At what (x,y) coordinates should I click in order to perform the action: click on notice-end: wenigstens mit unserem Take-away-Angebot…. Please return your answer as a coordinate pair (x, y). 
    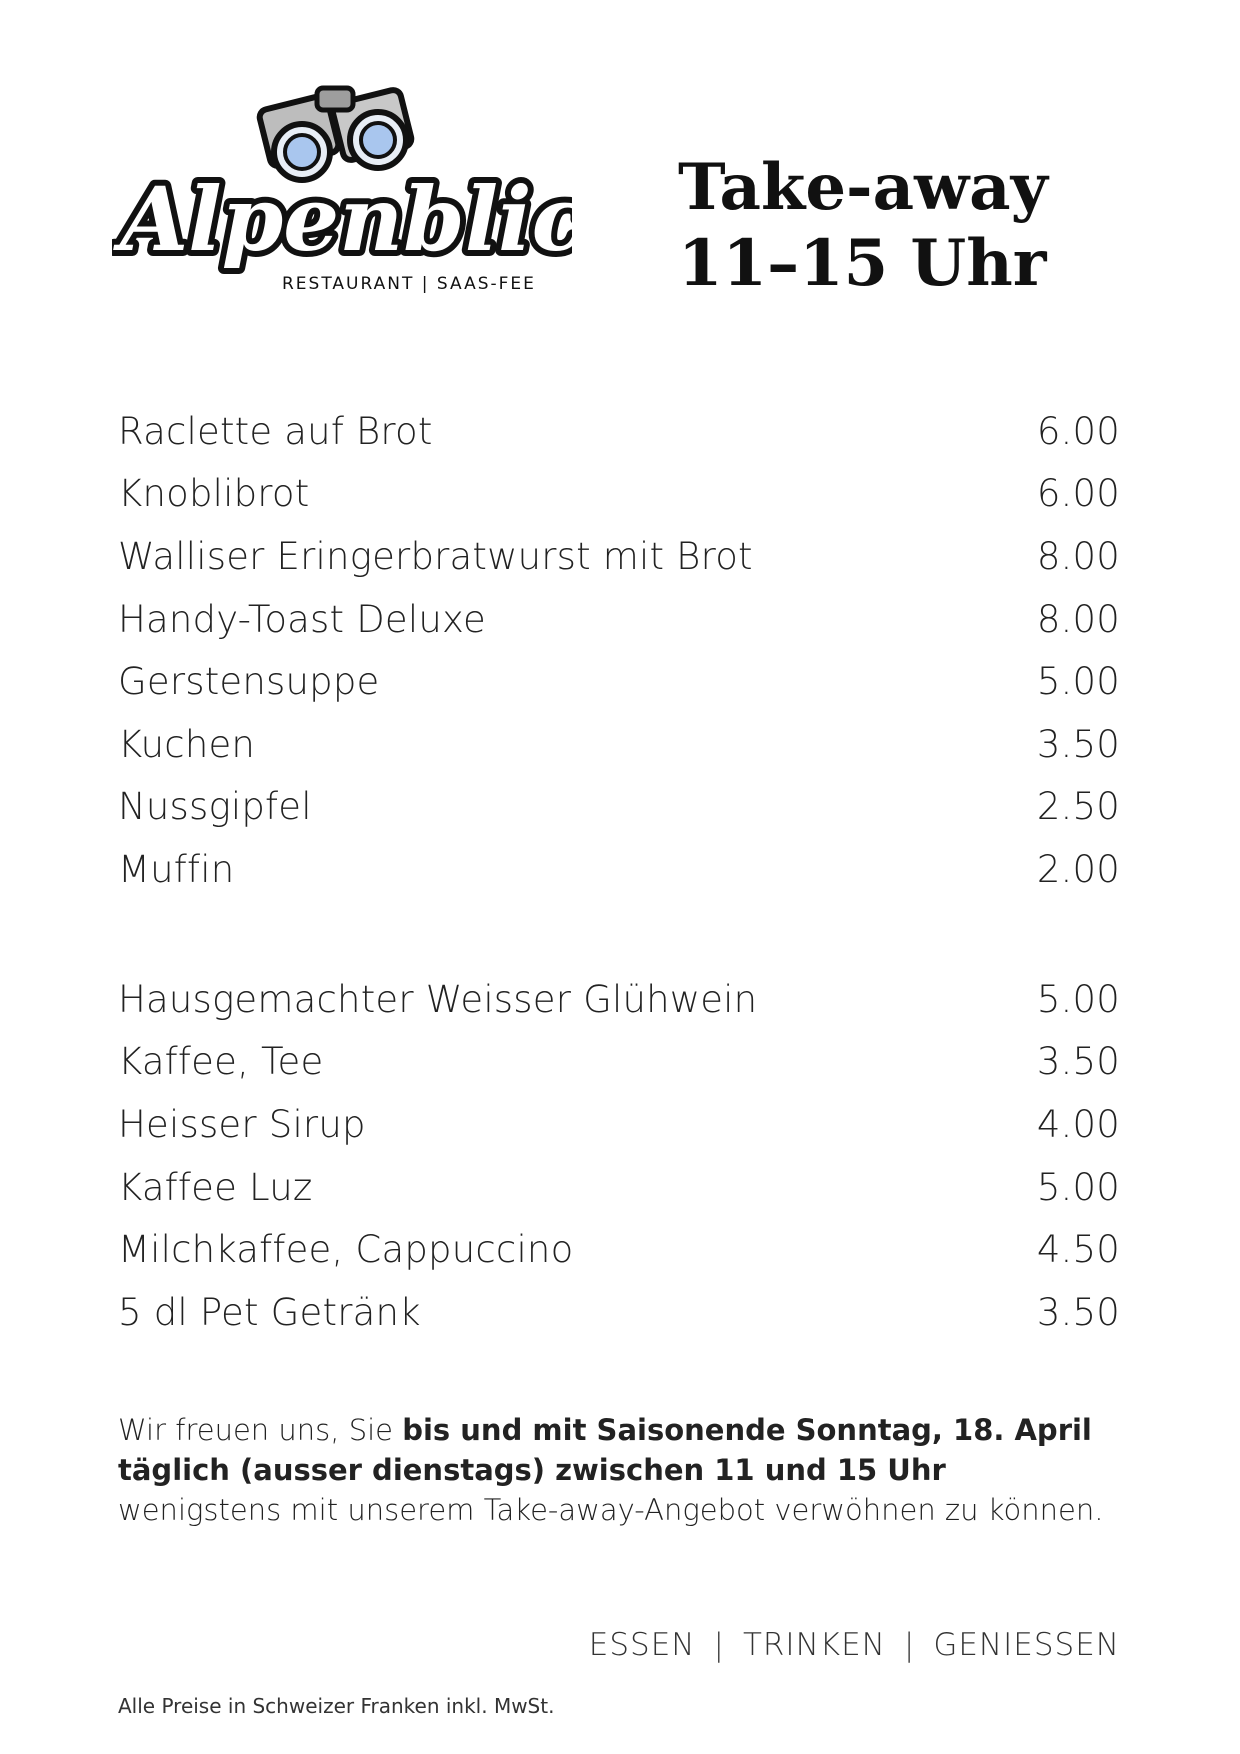
    Looking at the image, I should click on (611, 1510).